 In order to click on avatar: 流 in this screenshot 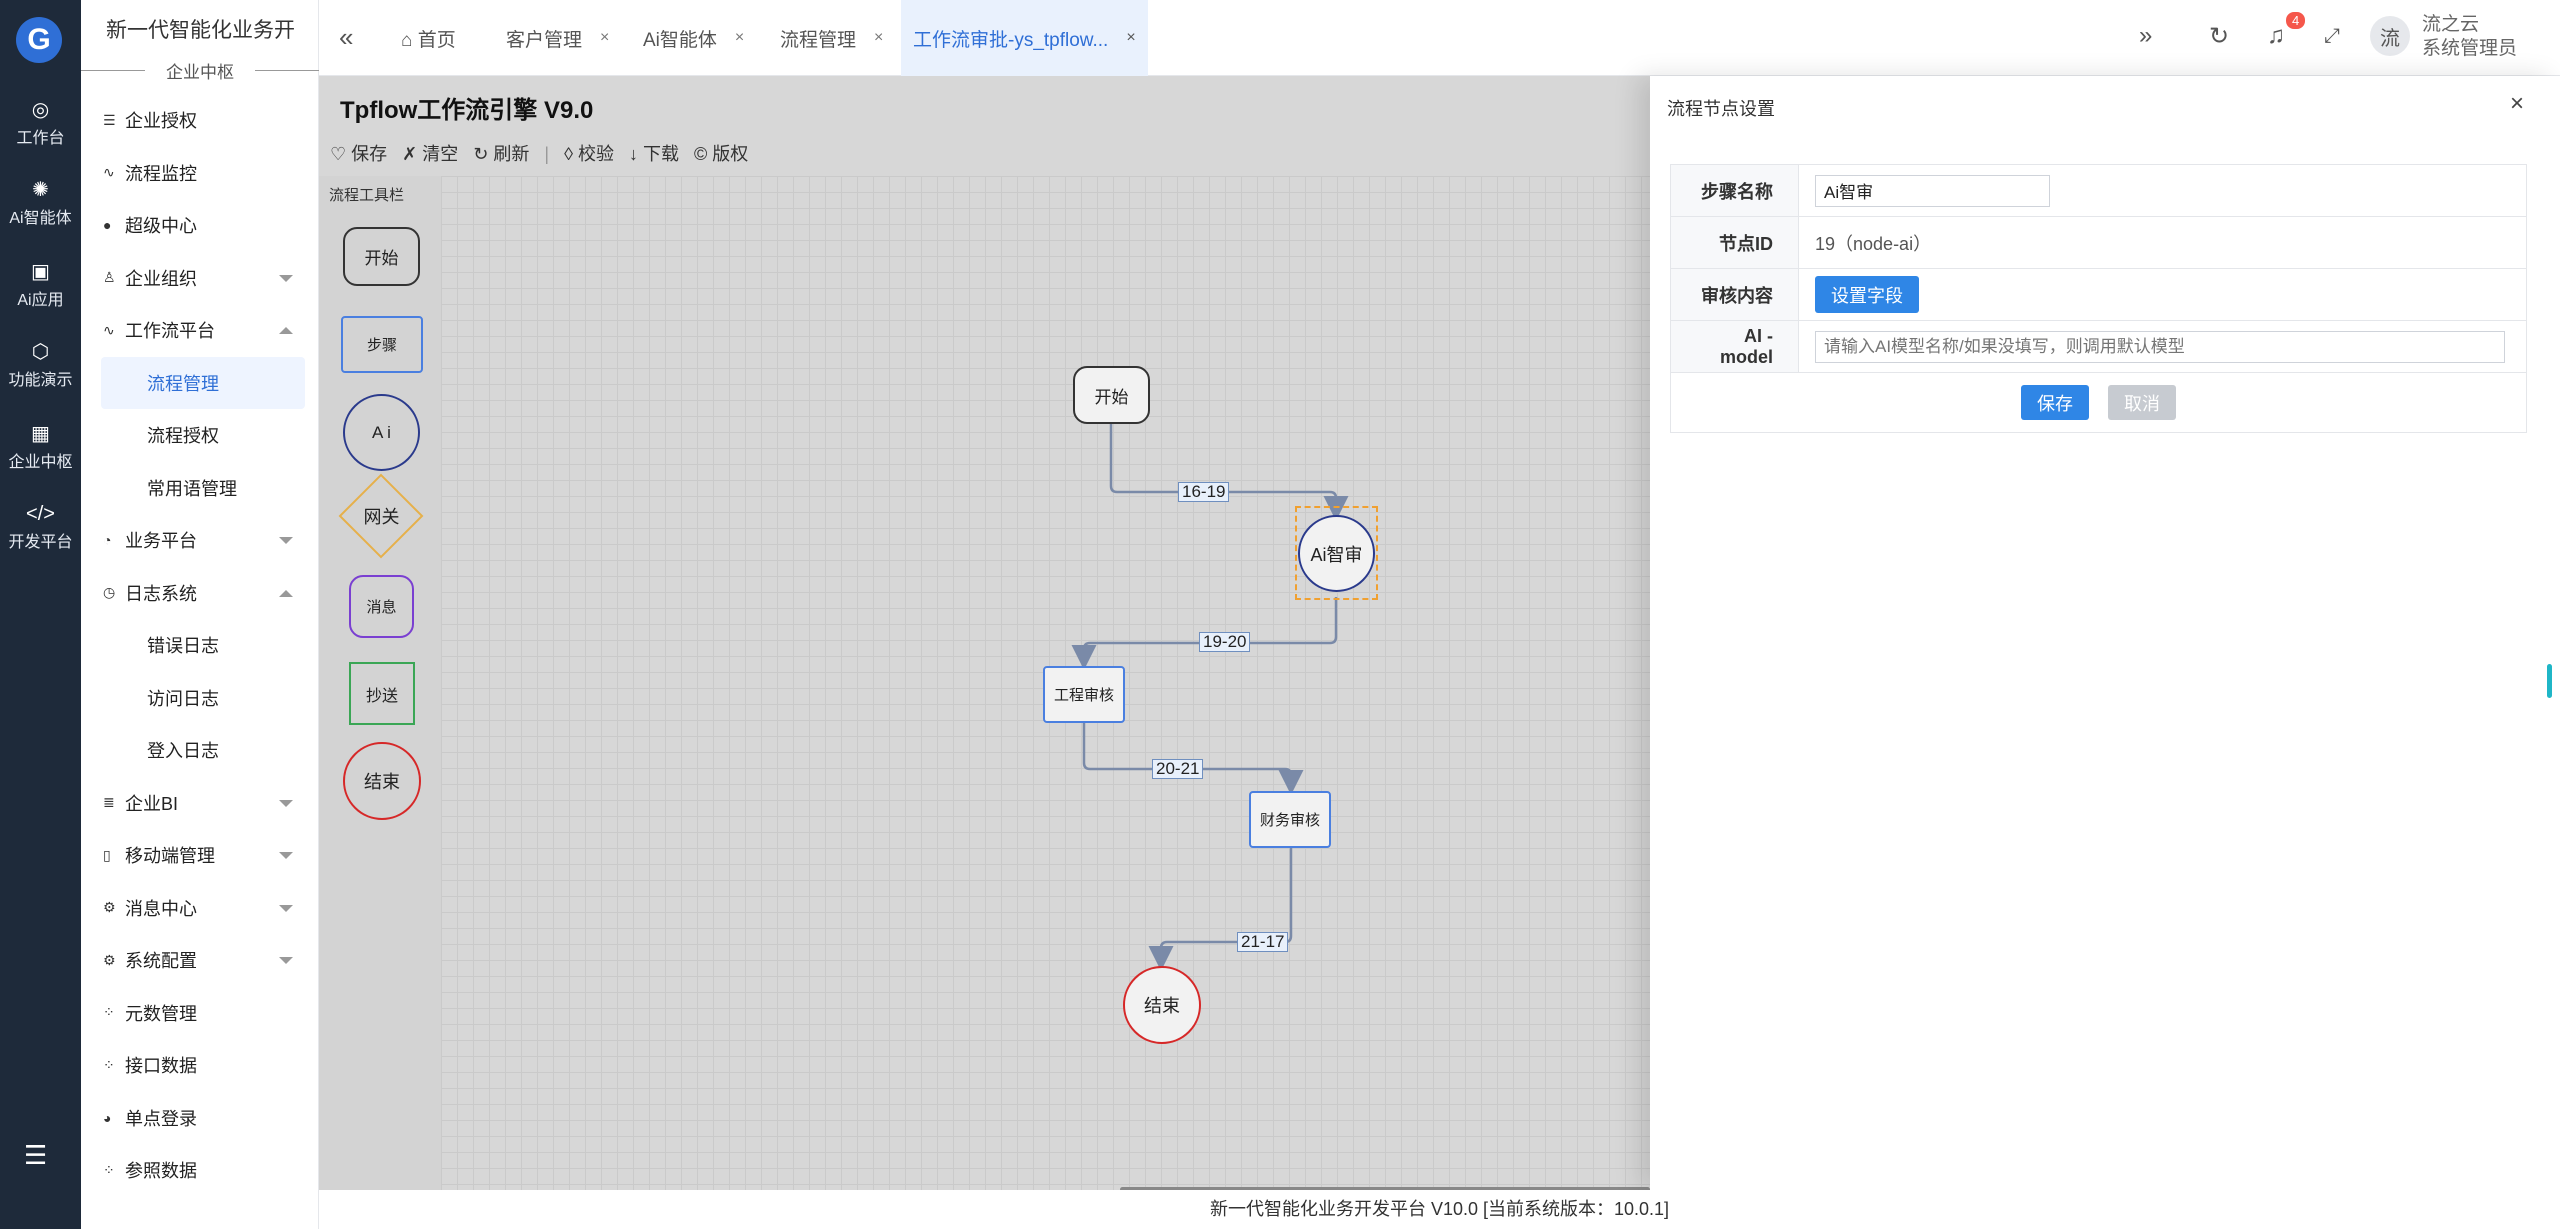, I will do `click(2390, 36)`.